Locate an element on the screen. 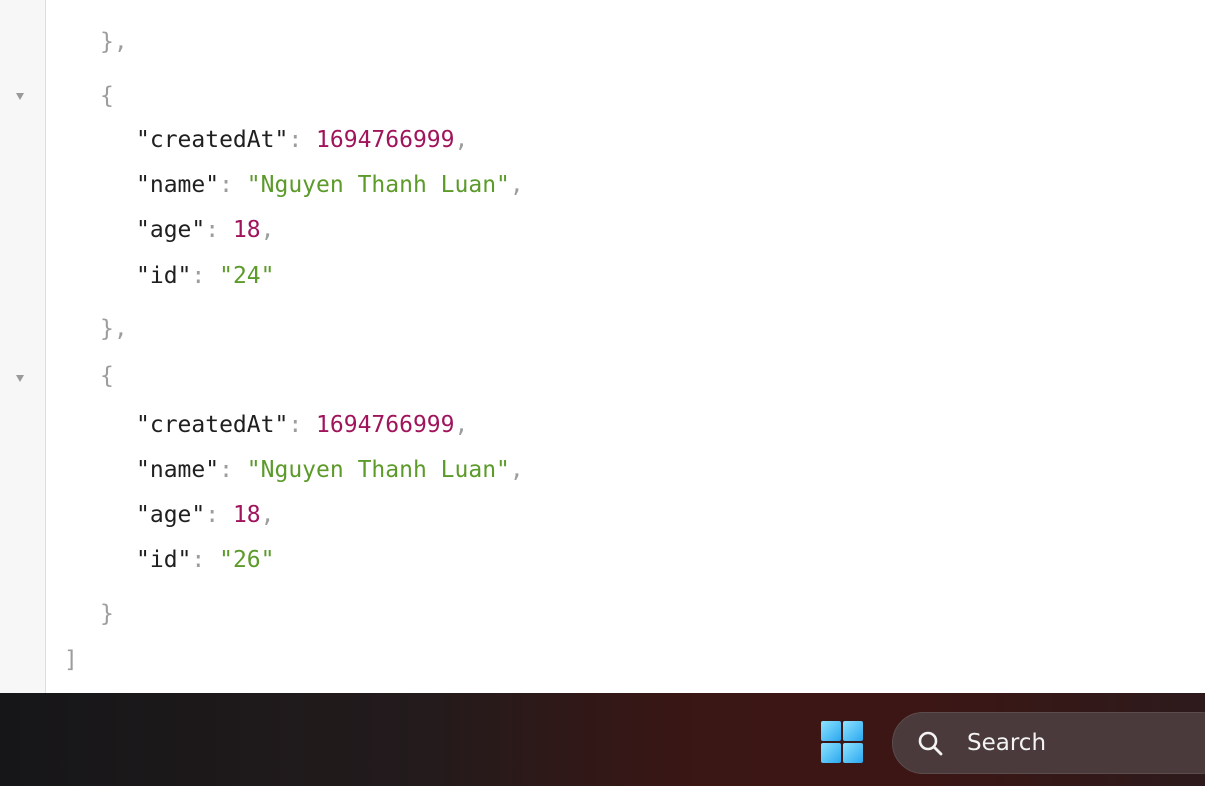  json-line: ] is located at coordinates (71, 660).